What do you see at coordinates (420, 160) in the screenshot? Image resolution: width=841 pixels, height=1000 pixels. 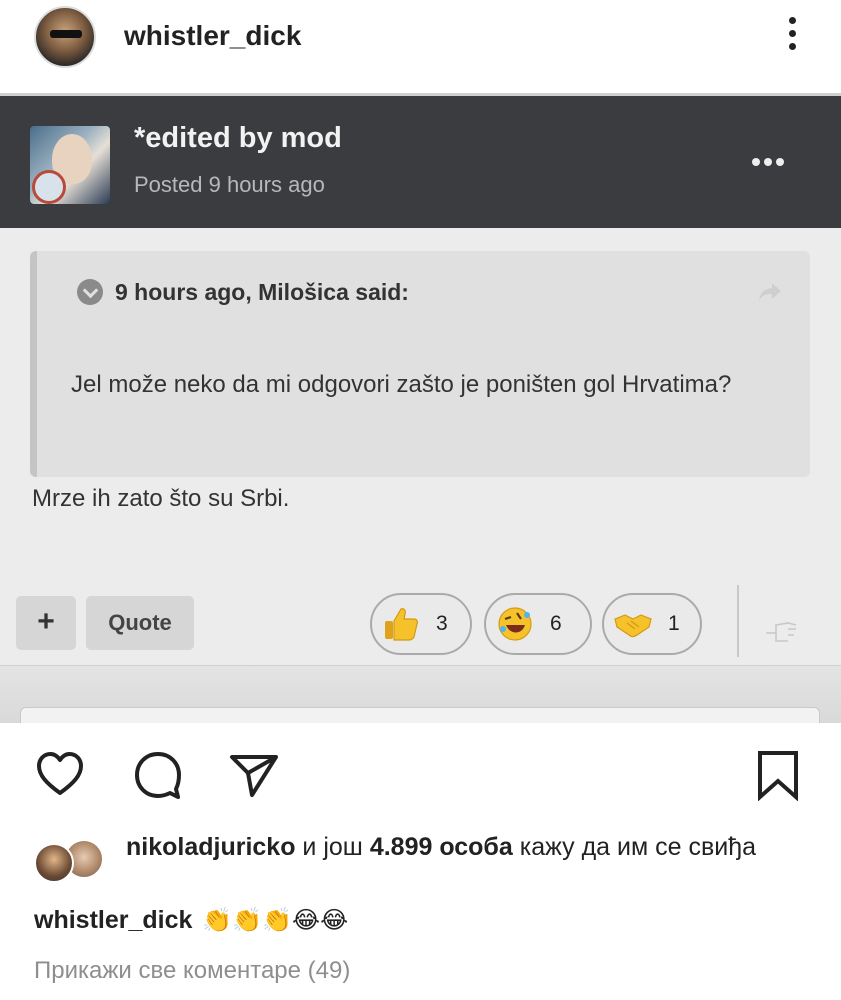 I see `forum-post-header: *edited by mod Posted 9 hours ago` at bounding box center [420, 160].